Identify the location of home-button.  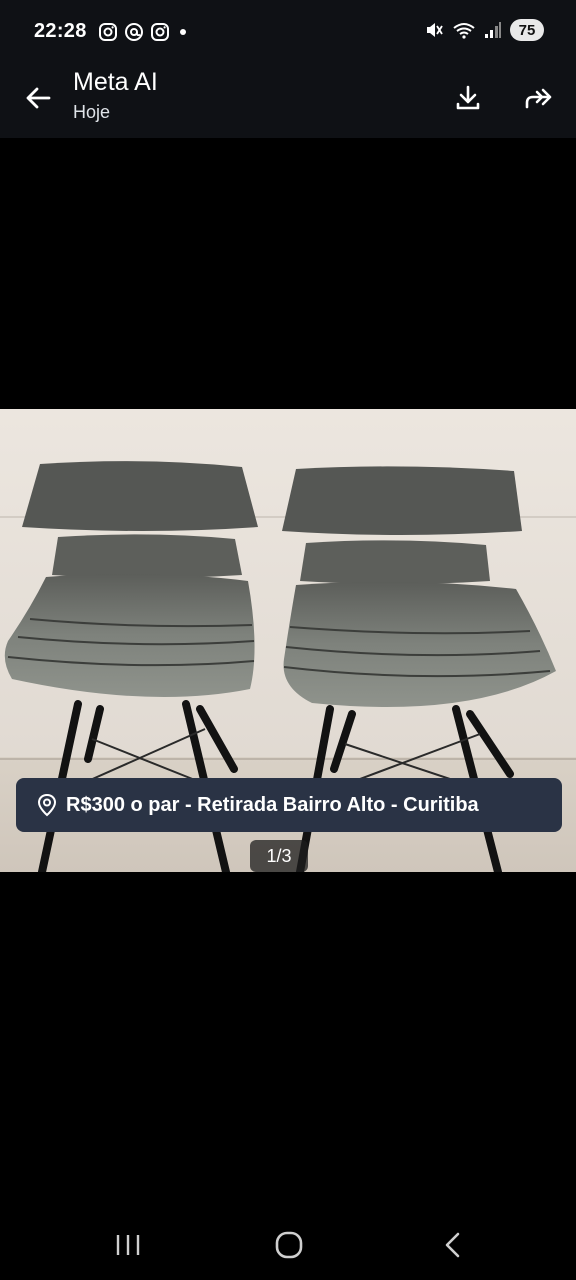
(289, 1245).